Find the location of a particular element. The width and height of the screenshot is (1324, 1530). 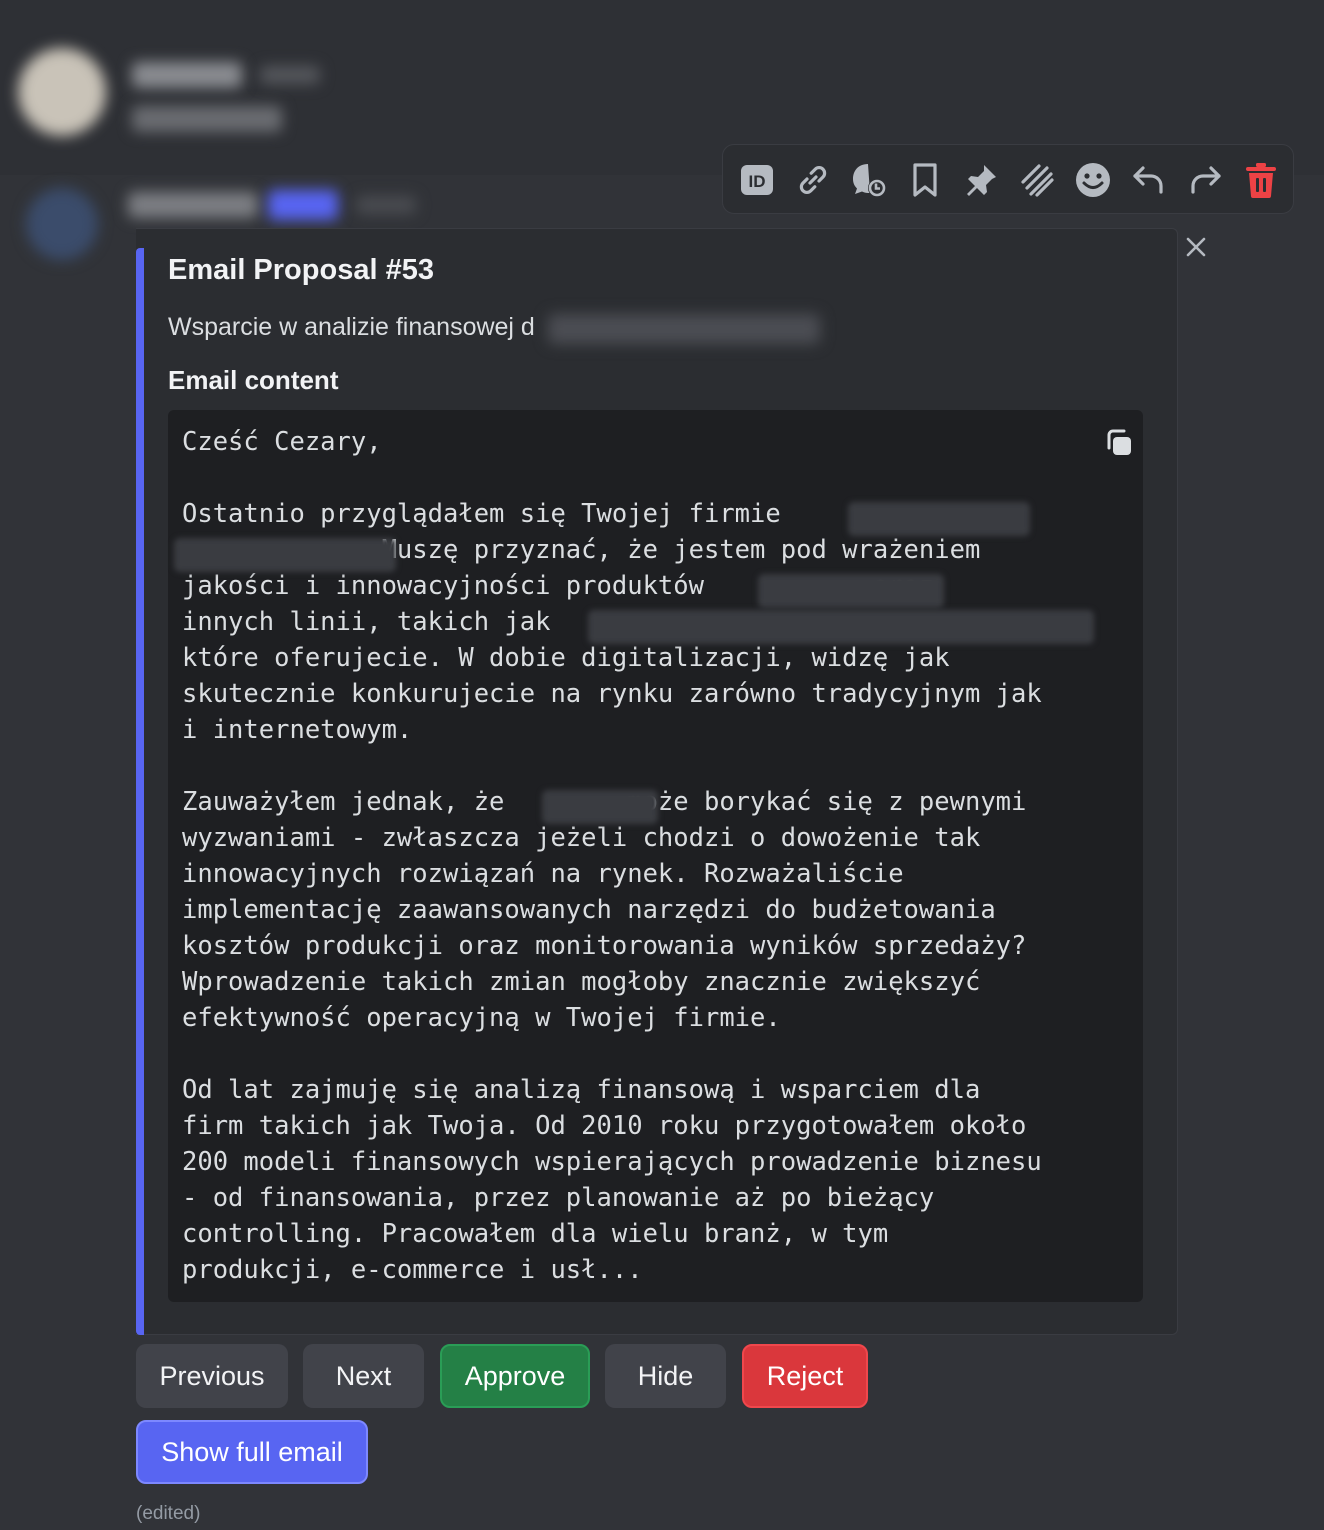

svg-text: ID is located at coordinates (757, 181).